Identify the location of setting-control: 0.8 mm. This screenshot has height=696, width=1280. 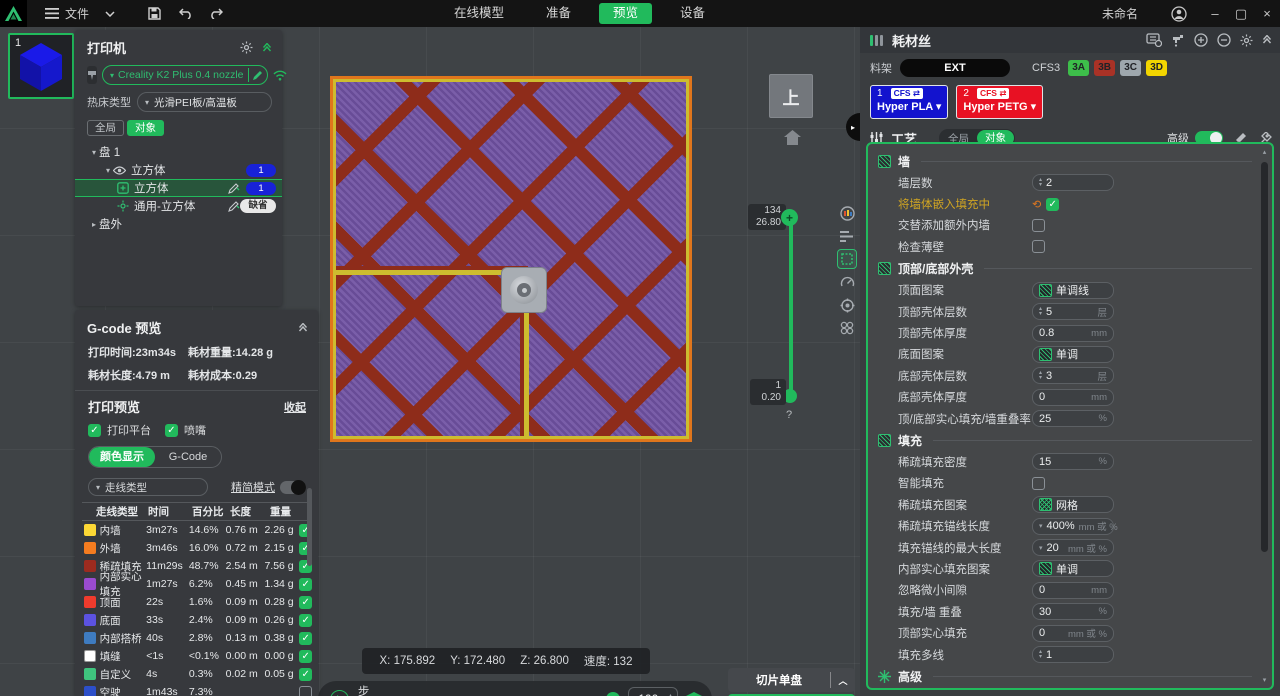
(1073, 333).